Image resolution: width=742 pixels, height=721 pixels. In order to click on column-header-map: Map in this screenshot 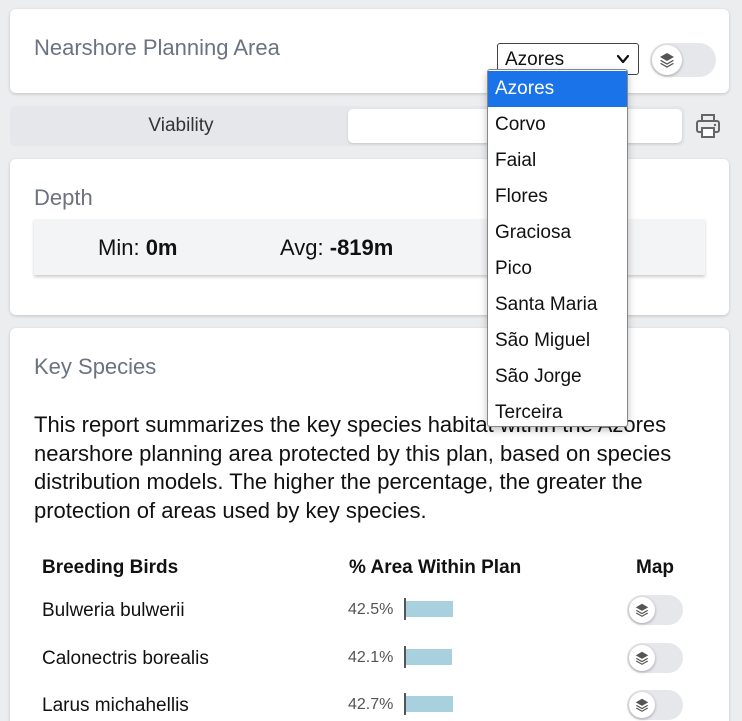, I will do `click(655, 567)`.